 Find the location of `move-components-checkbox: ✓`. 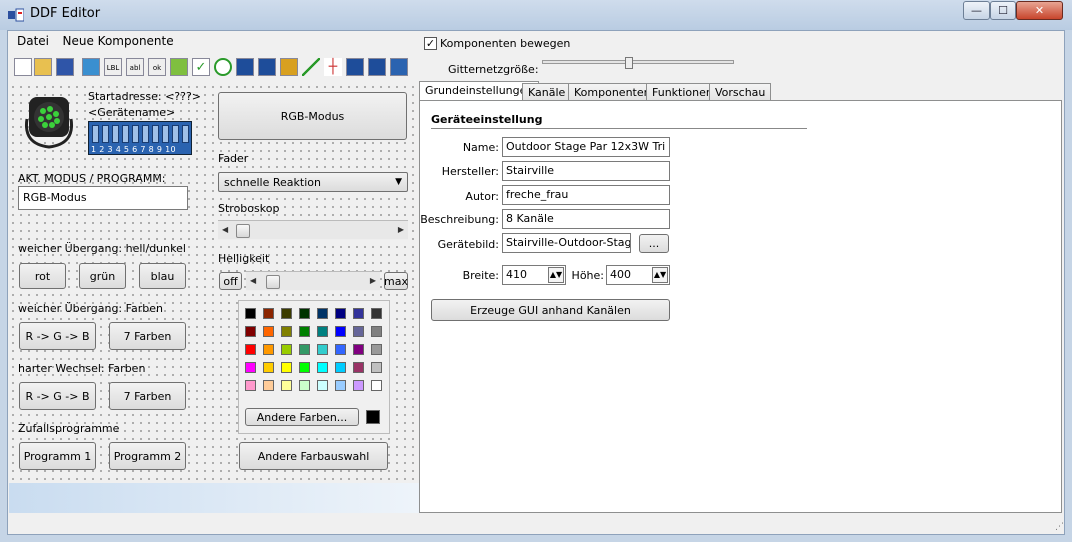

move-components-checkbox: ✓ is located at coordinates (430, 43).